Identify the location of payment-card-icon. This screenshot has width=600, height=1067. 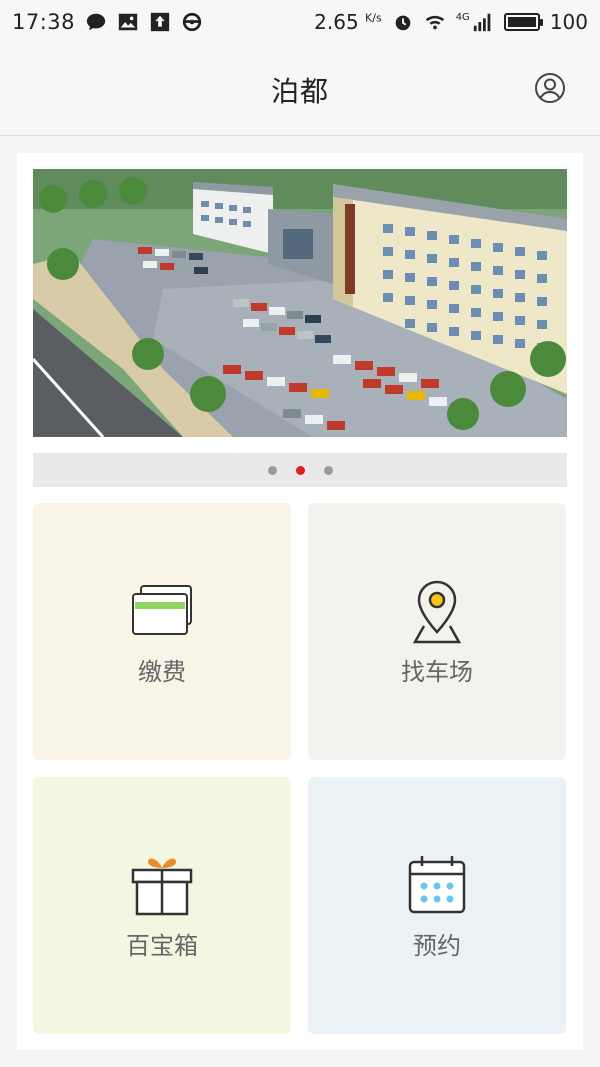
(162, 610).